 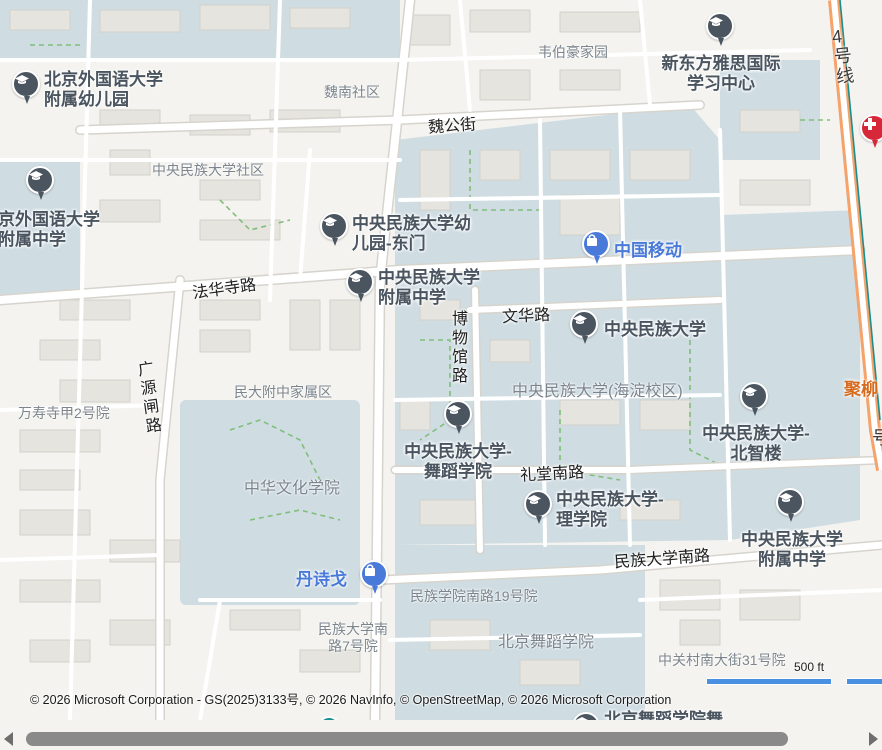 What do you see at coordinates (40, 183) in the screenshot?
I see `school-pin-bfsu-middle` at bounding box center [40, 183].